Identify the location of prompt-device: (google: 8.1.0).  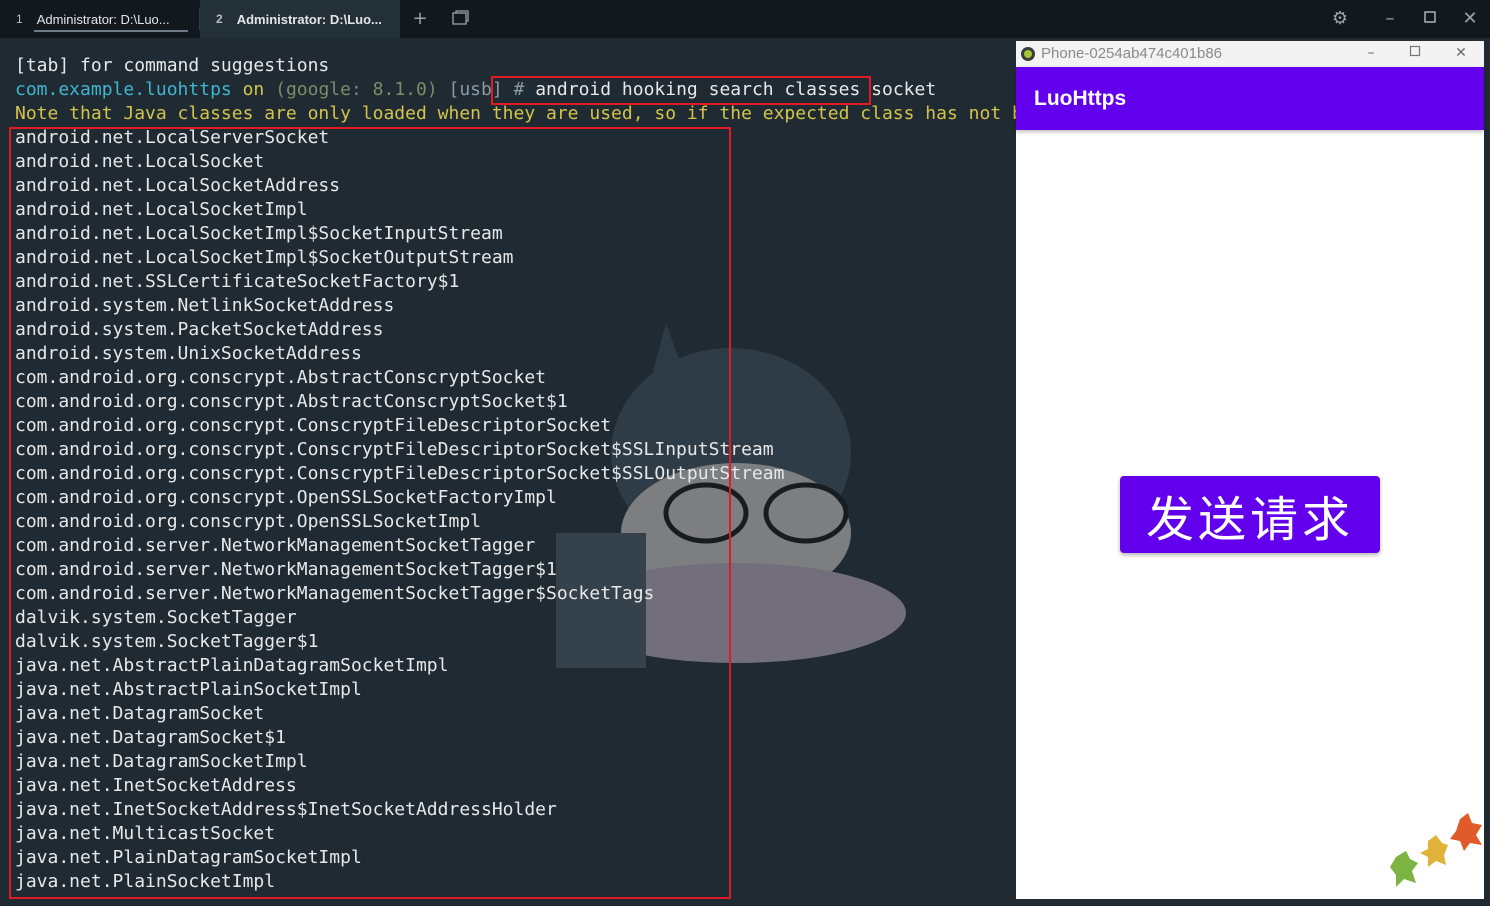
(356, 89).